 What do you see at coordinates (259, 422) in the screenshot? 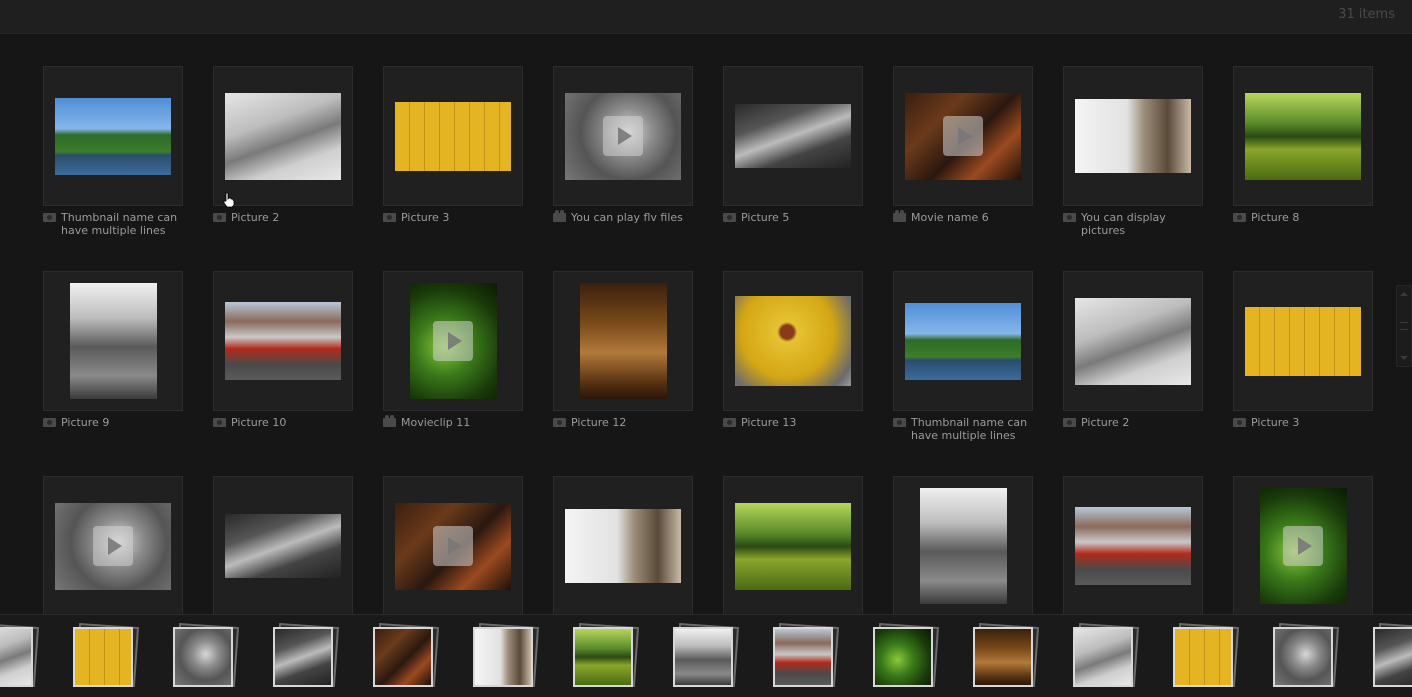
I see `caption-text: Picture 10` at bounding box center [259, 422].